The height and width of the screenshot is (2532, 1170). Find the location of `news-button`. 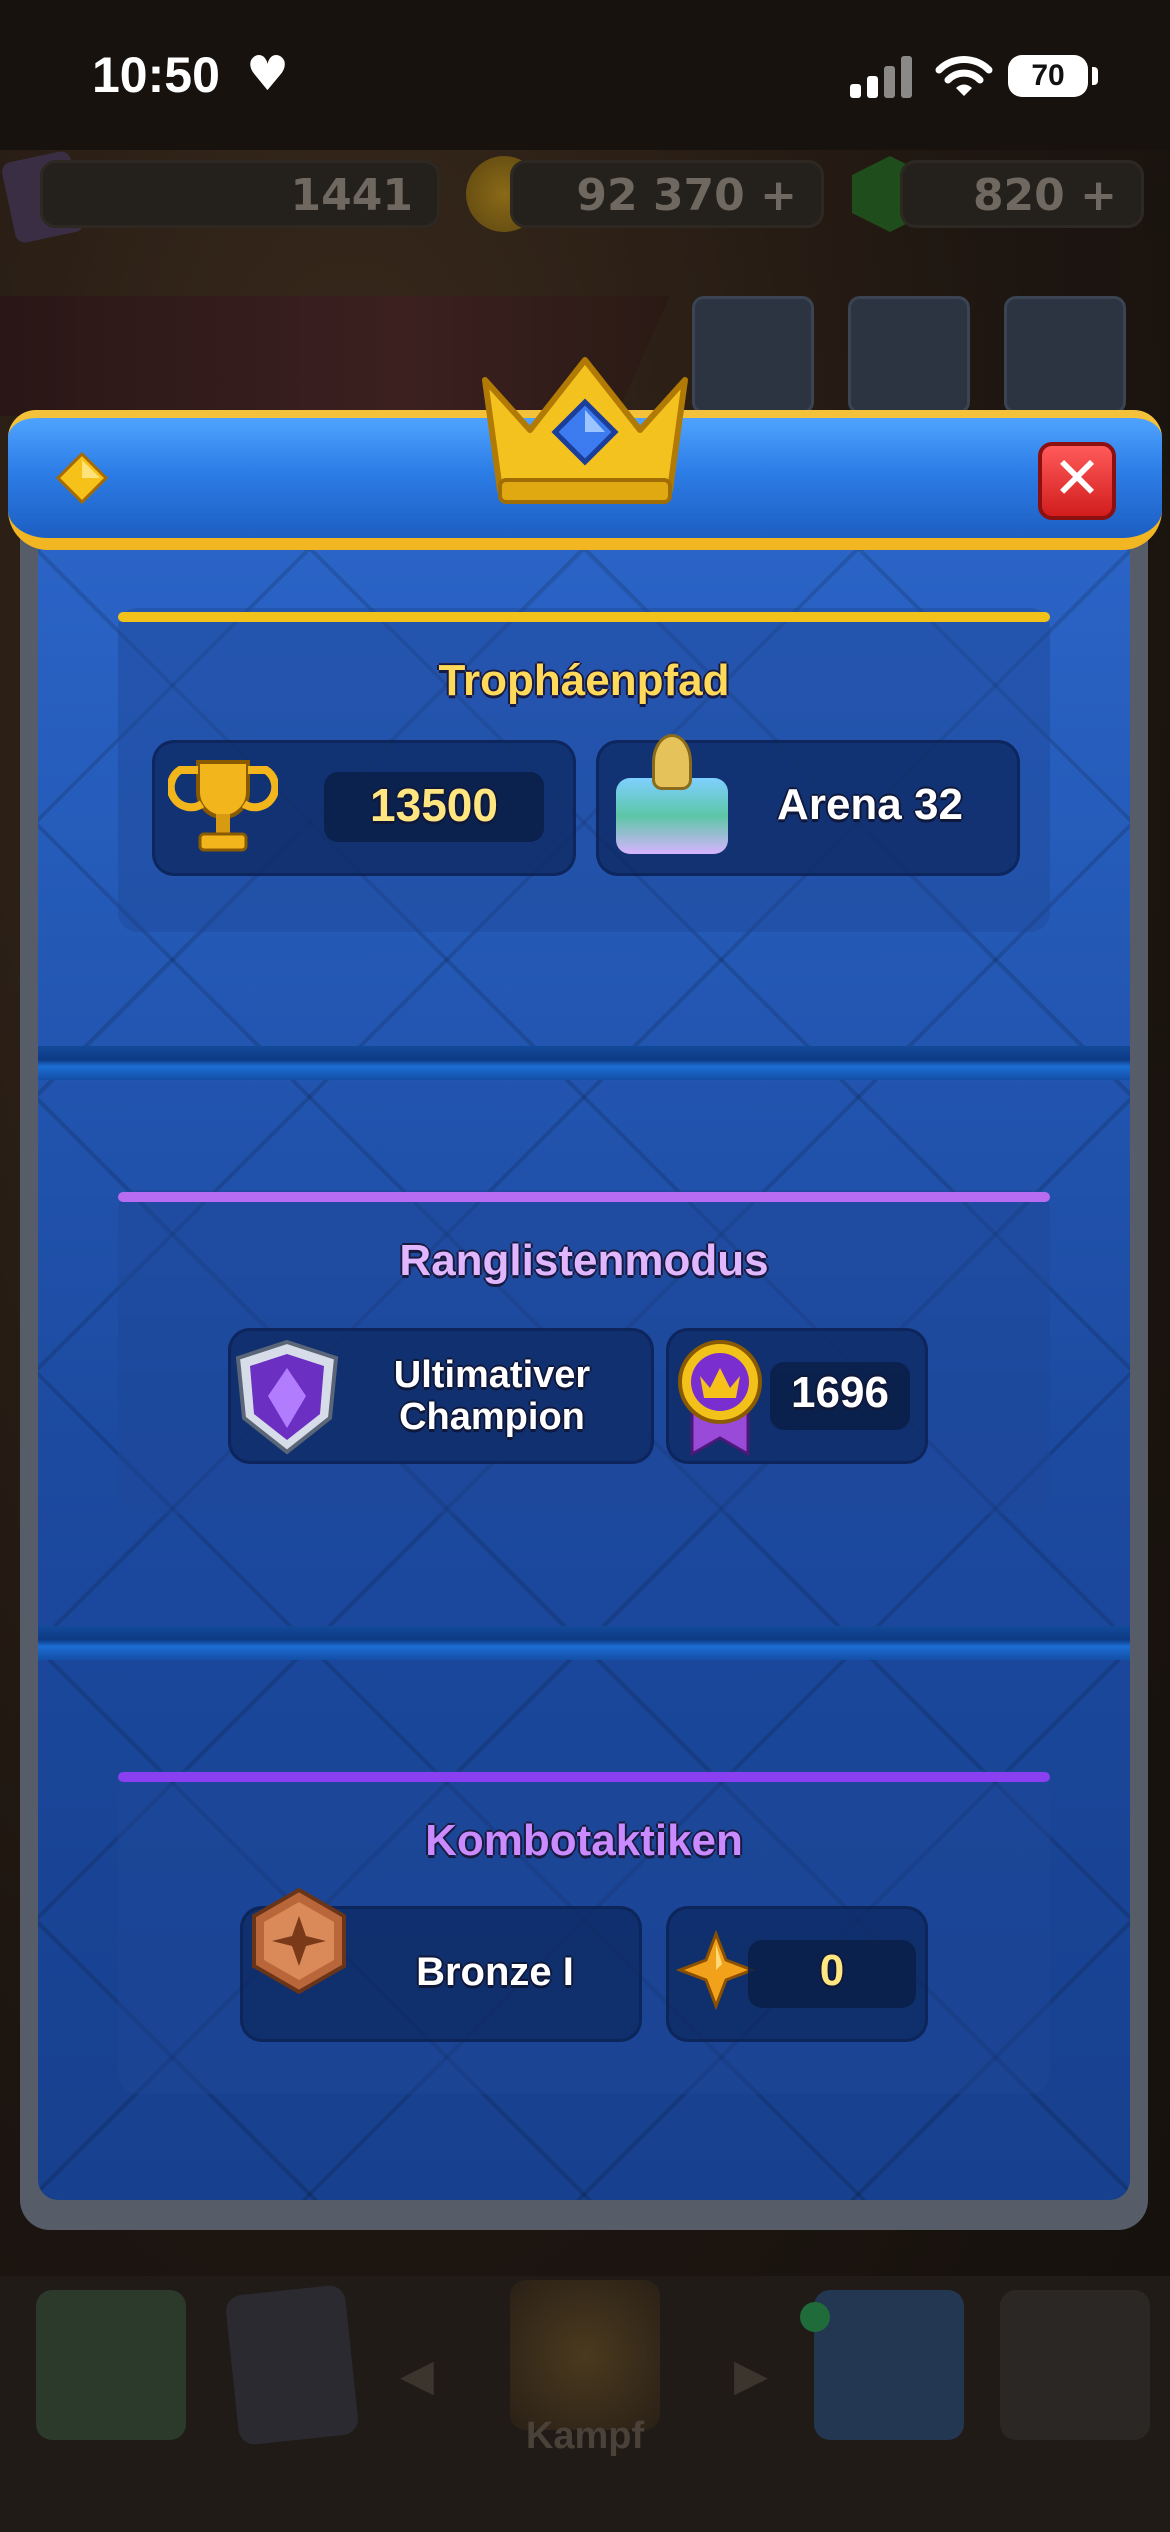

news-button is located at coordinates (909, 355).